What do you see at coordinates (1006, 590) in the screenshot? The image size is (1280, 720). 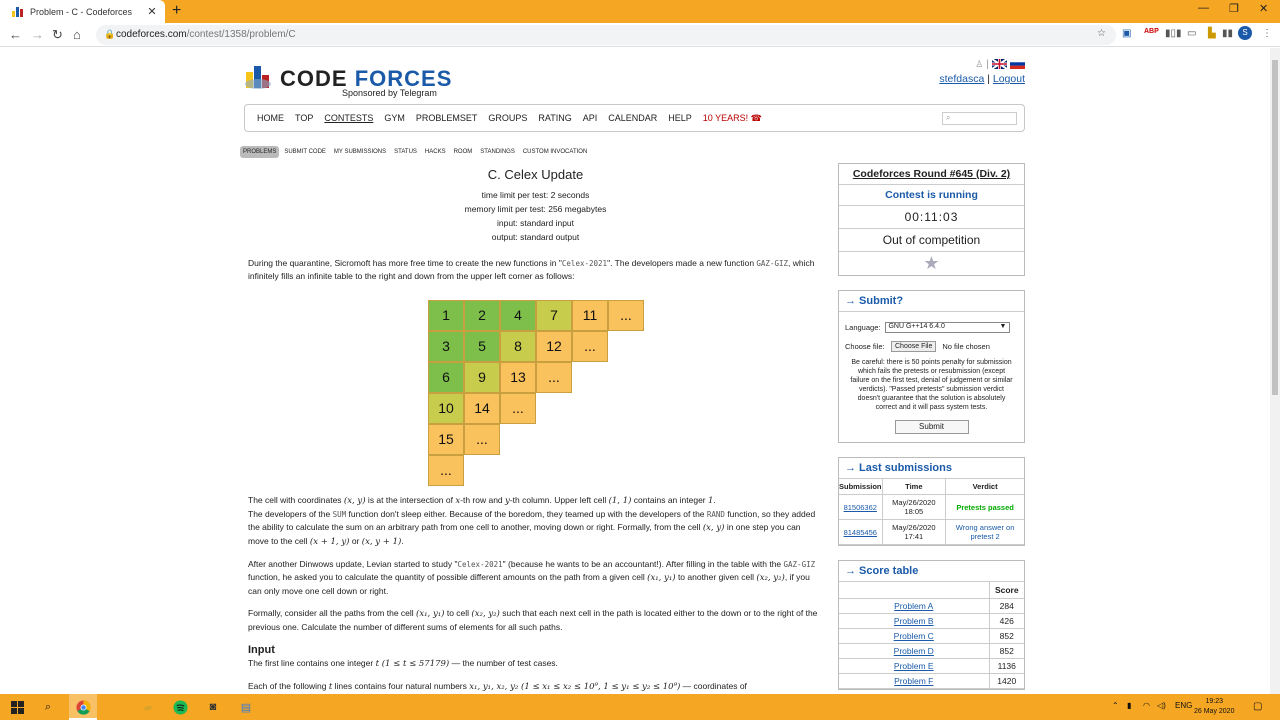 I see `score-header: Score` at bounding box center [1006, 590].